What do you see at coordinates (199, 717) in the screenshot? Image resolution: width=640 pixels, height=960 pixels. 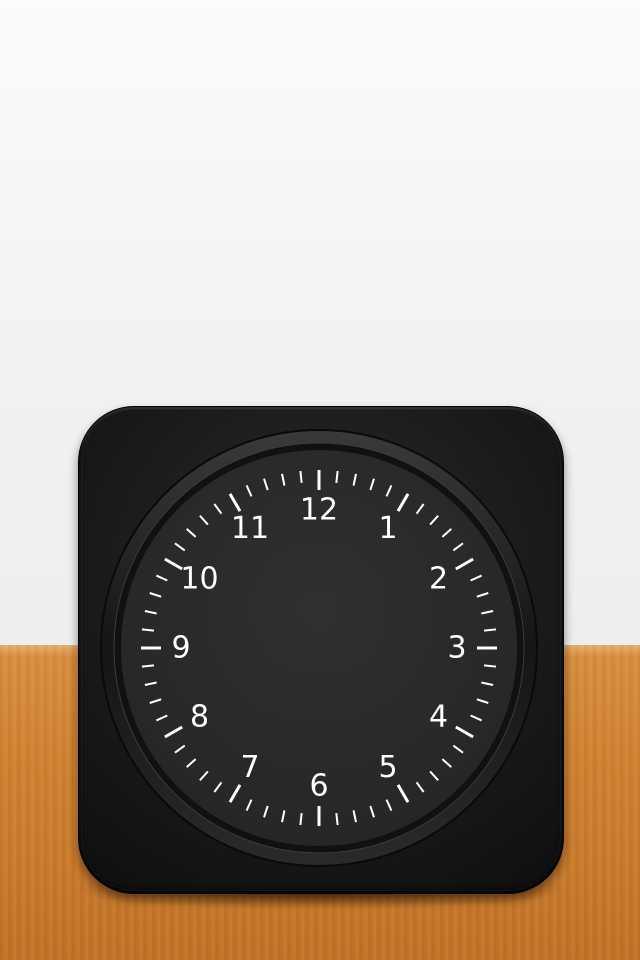 I see `hour-number-8: 8` at bounding box center [199, 717].